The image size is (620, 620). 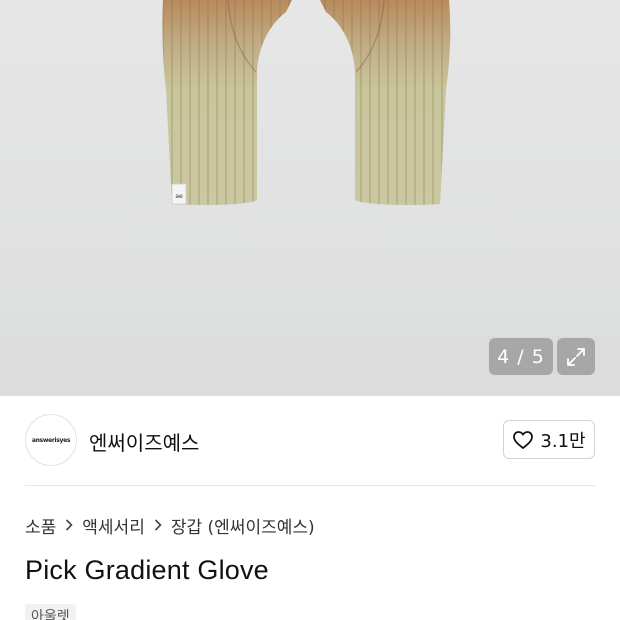 I want to click on glove-tag-text: ae, so click(x=179, y=196).